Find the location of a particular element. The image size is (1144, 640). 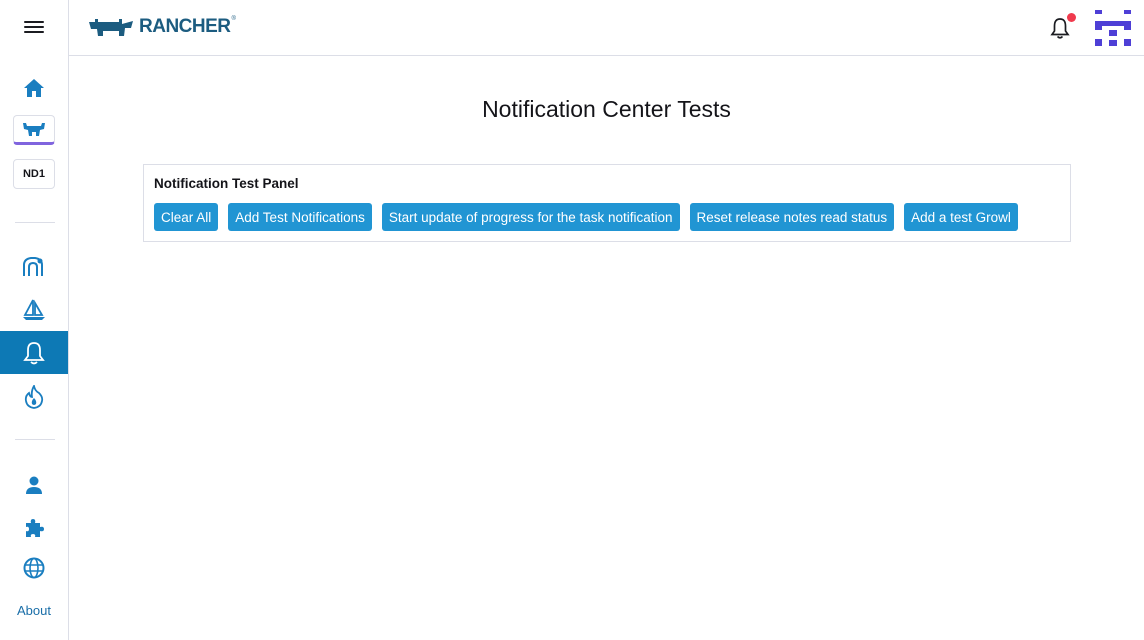

fleet-nav-item is located at coordinates (34, 310).